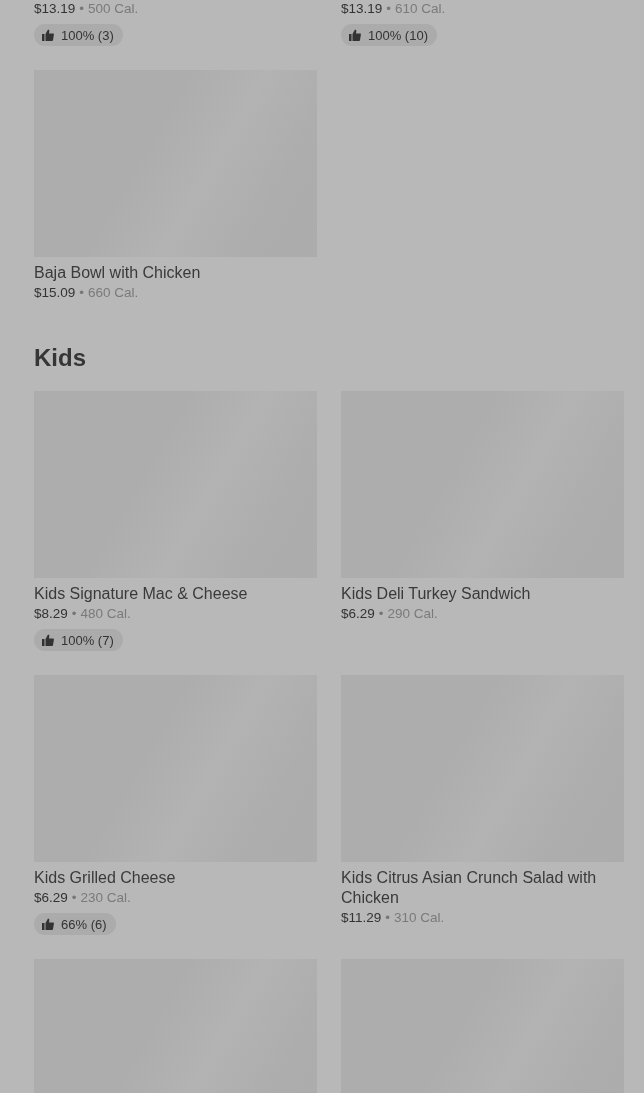 This screenshot has width=644, height=1093. I want to click on item-price: $11.29, so click(361, 918).